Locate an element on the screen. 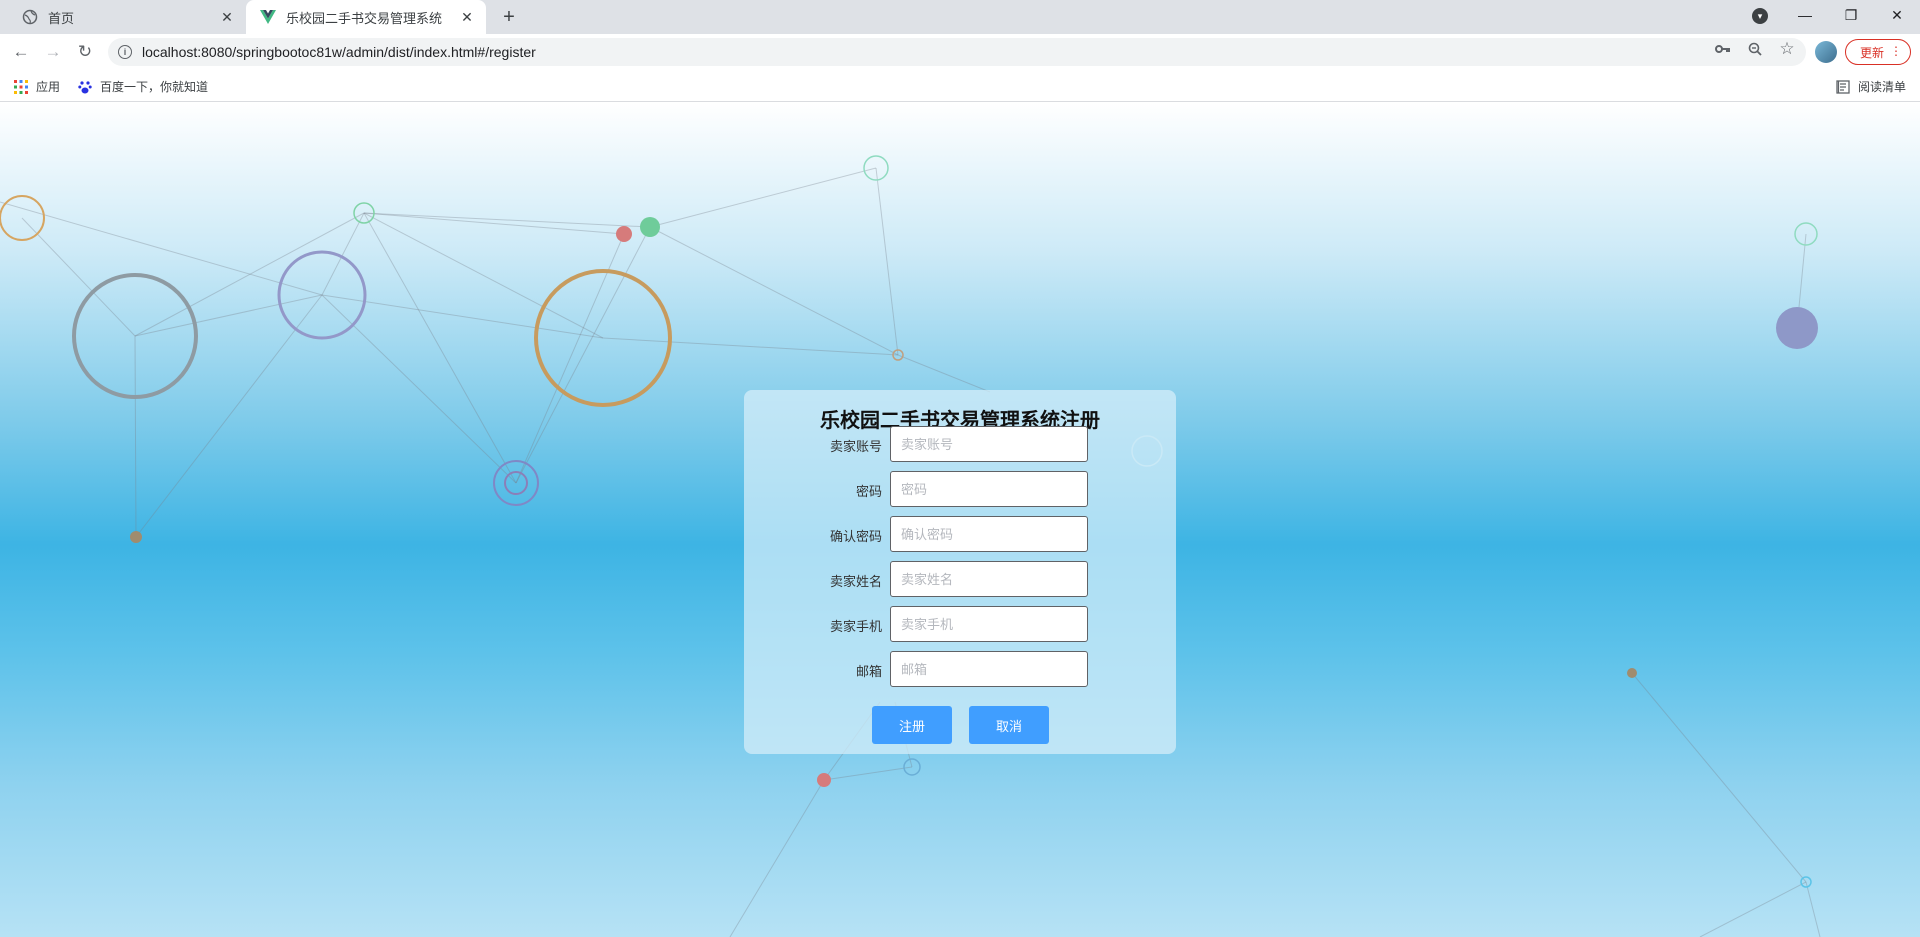 The image size is (1920, 937). close-window-button: ✕ is located at coordinates (1897, 15).